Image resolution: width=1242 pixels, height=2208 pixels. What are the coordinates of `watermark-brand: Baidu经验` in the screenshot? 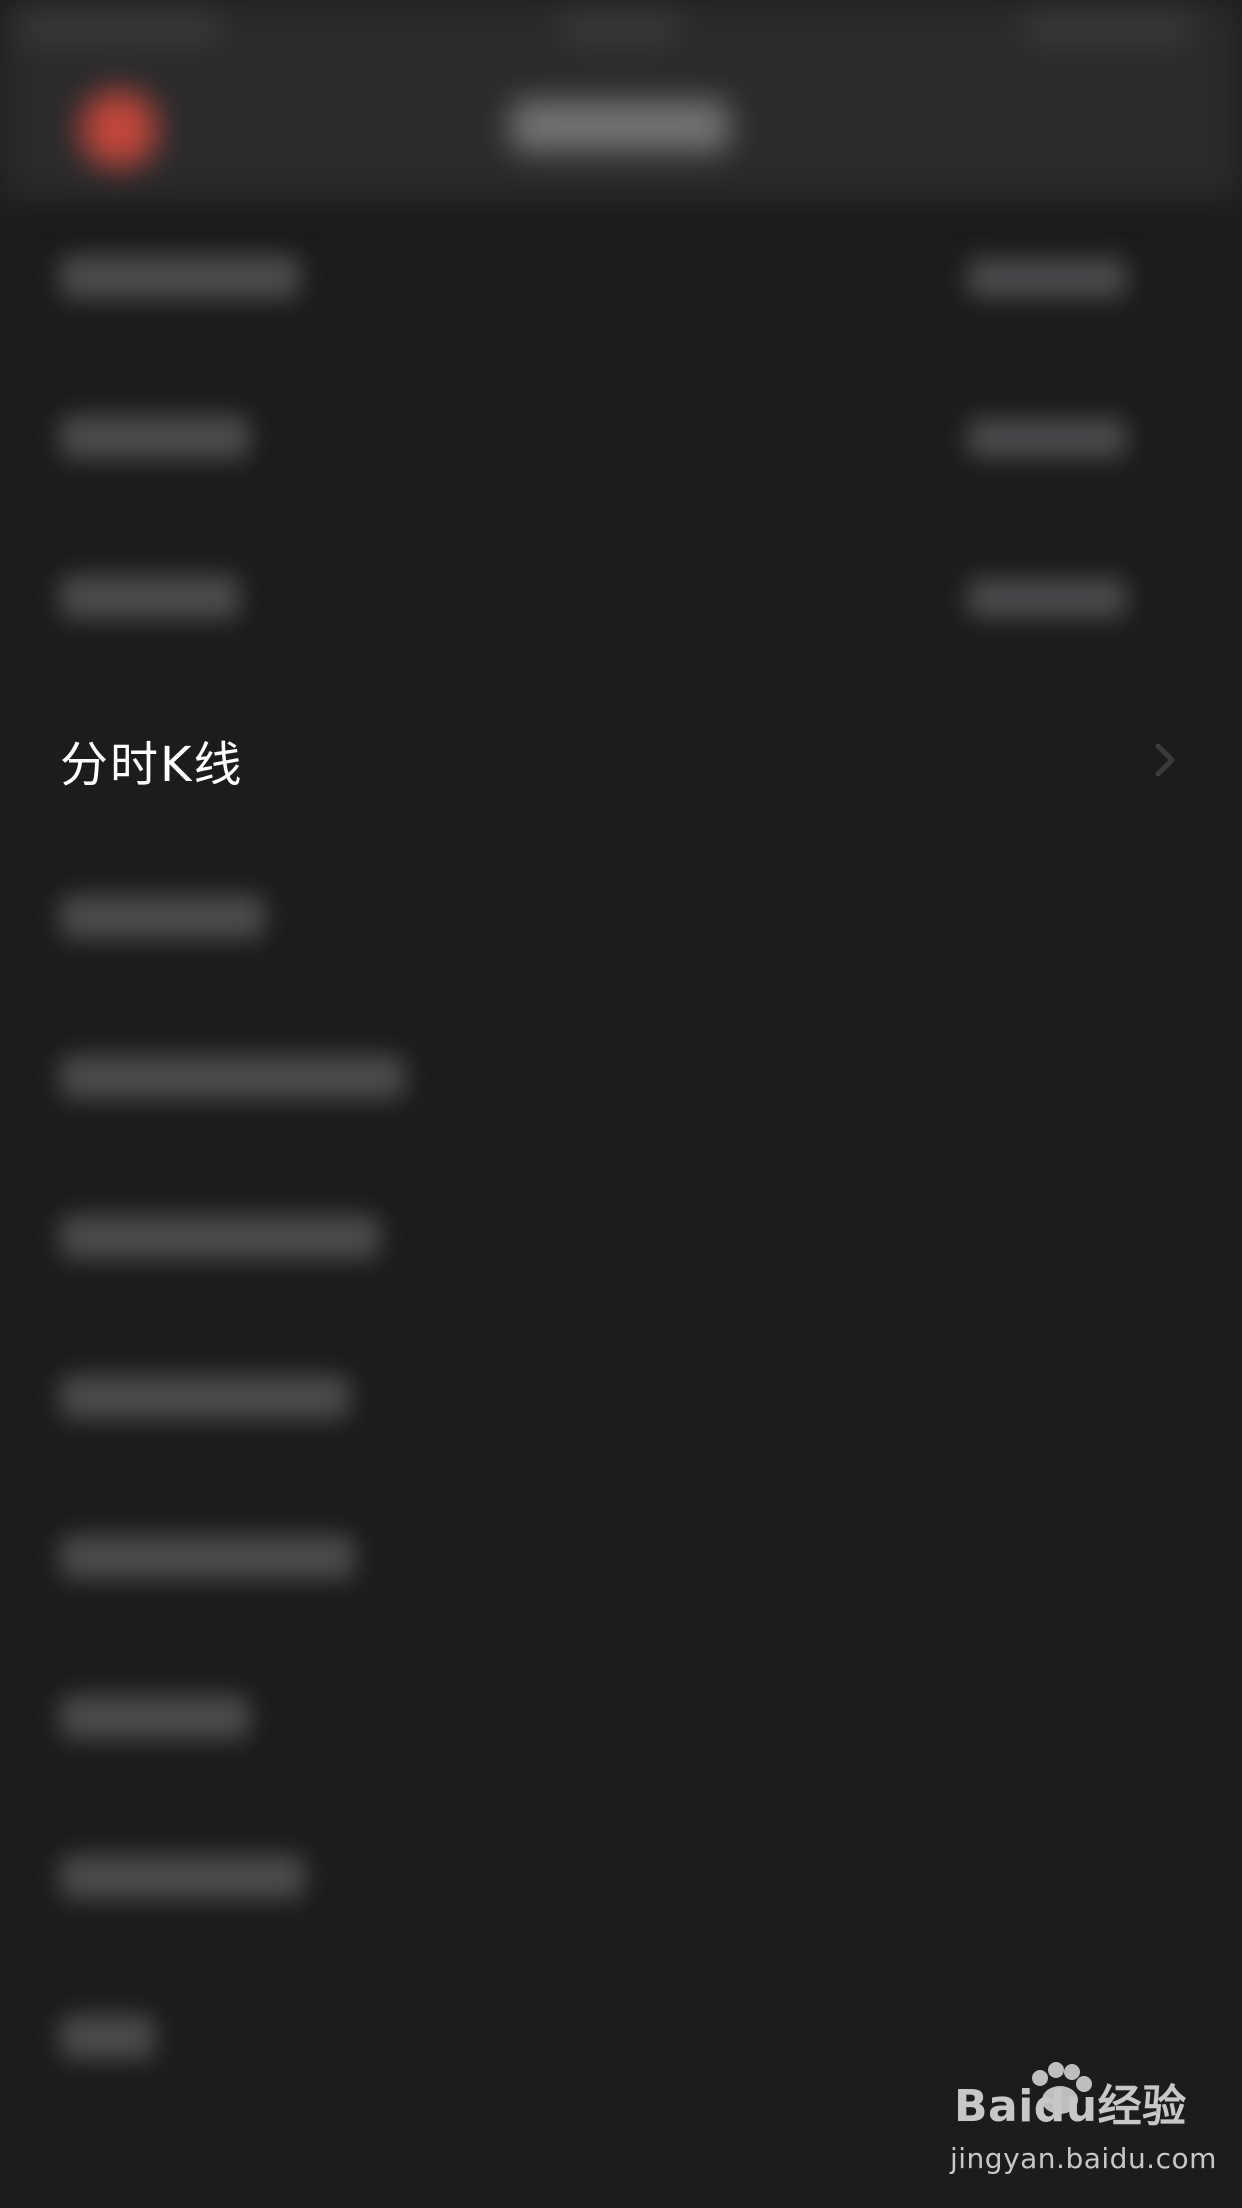 It's located at (1070, 2106).